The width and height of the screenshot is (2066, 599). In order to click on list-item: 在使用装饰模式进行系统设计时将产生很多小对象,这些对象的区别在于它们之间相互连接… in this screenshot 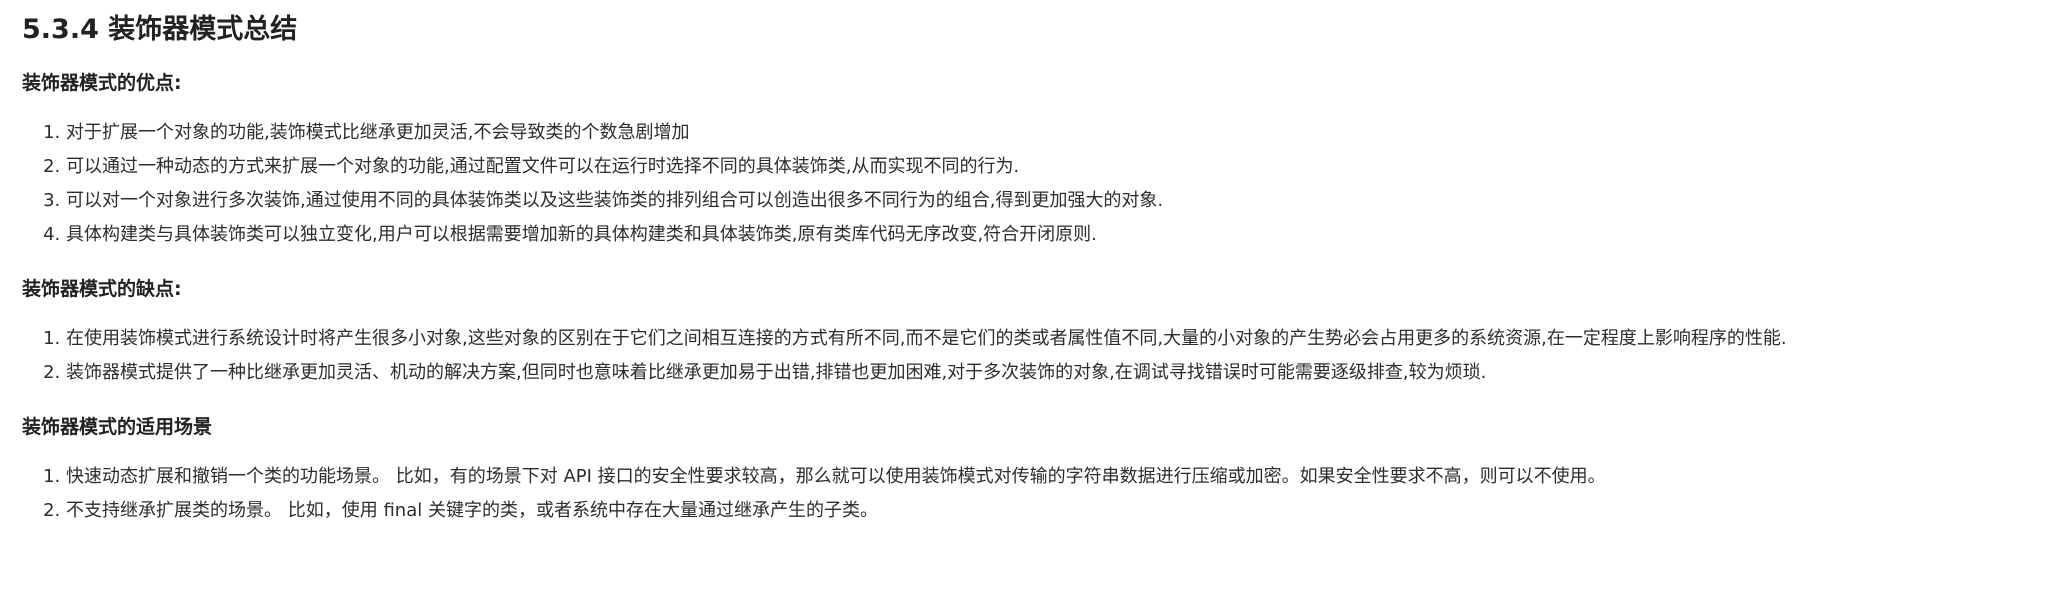, I will do `click(1055, 339)`.